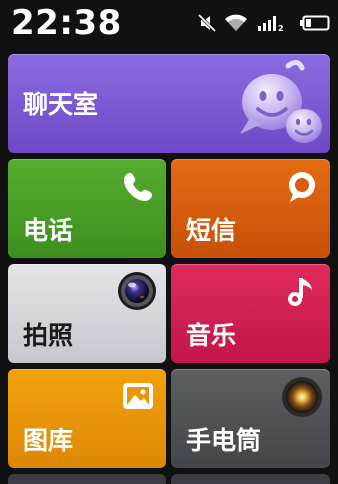 Image resolution: width=338 pixels, height=484 pixels. What do you see at coordinates (66, 23) in the screenshot?
I see `status-time: 22:38` at bounding box center [66, 23].